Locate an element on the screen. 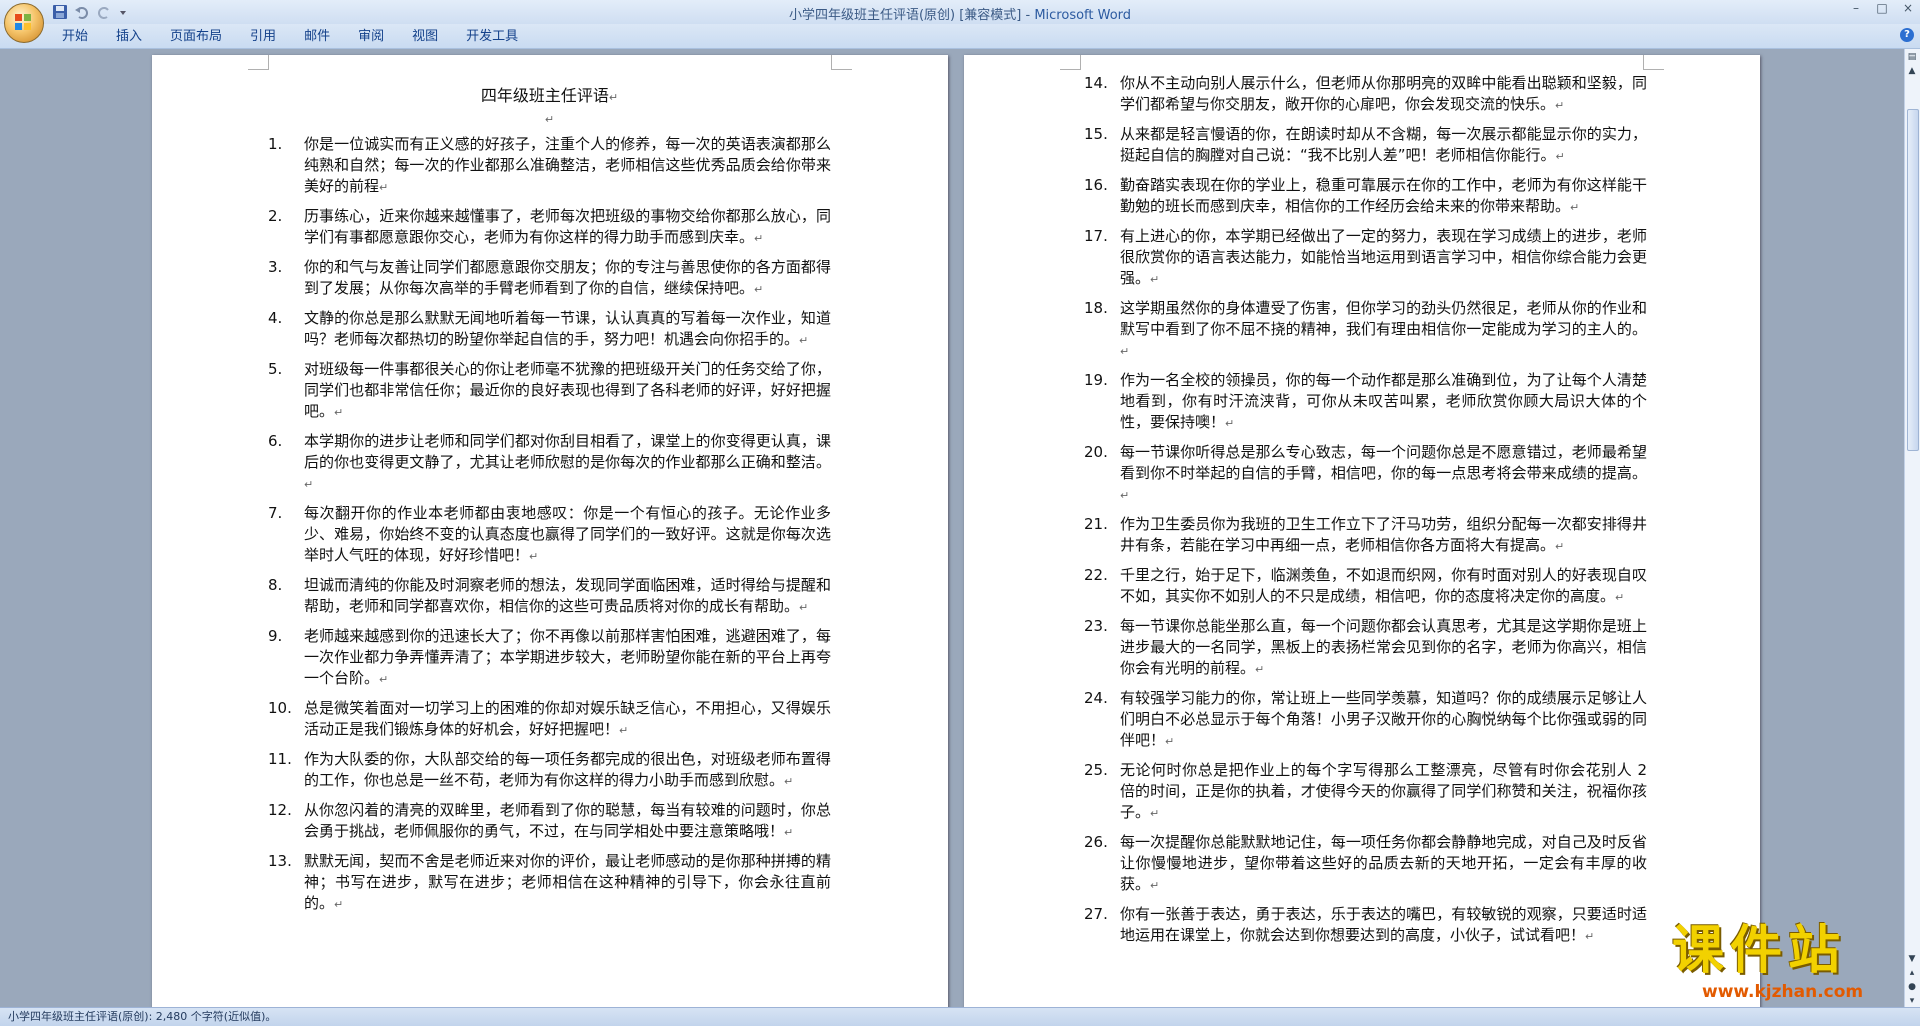 Image resolution: width=1920 pixels, height=1026 pixels. list-number: 9. is located at coordinates (275, 636).